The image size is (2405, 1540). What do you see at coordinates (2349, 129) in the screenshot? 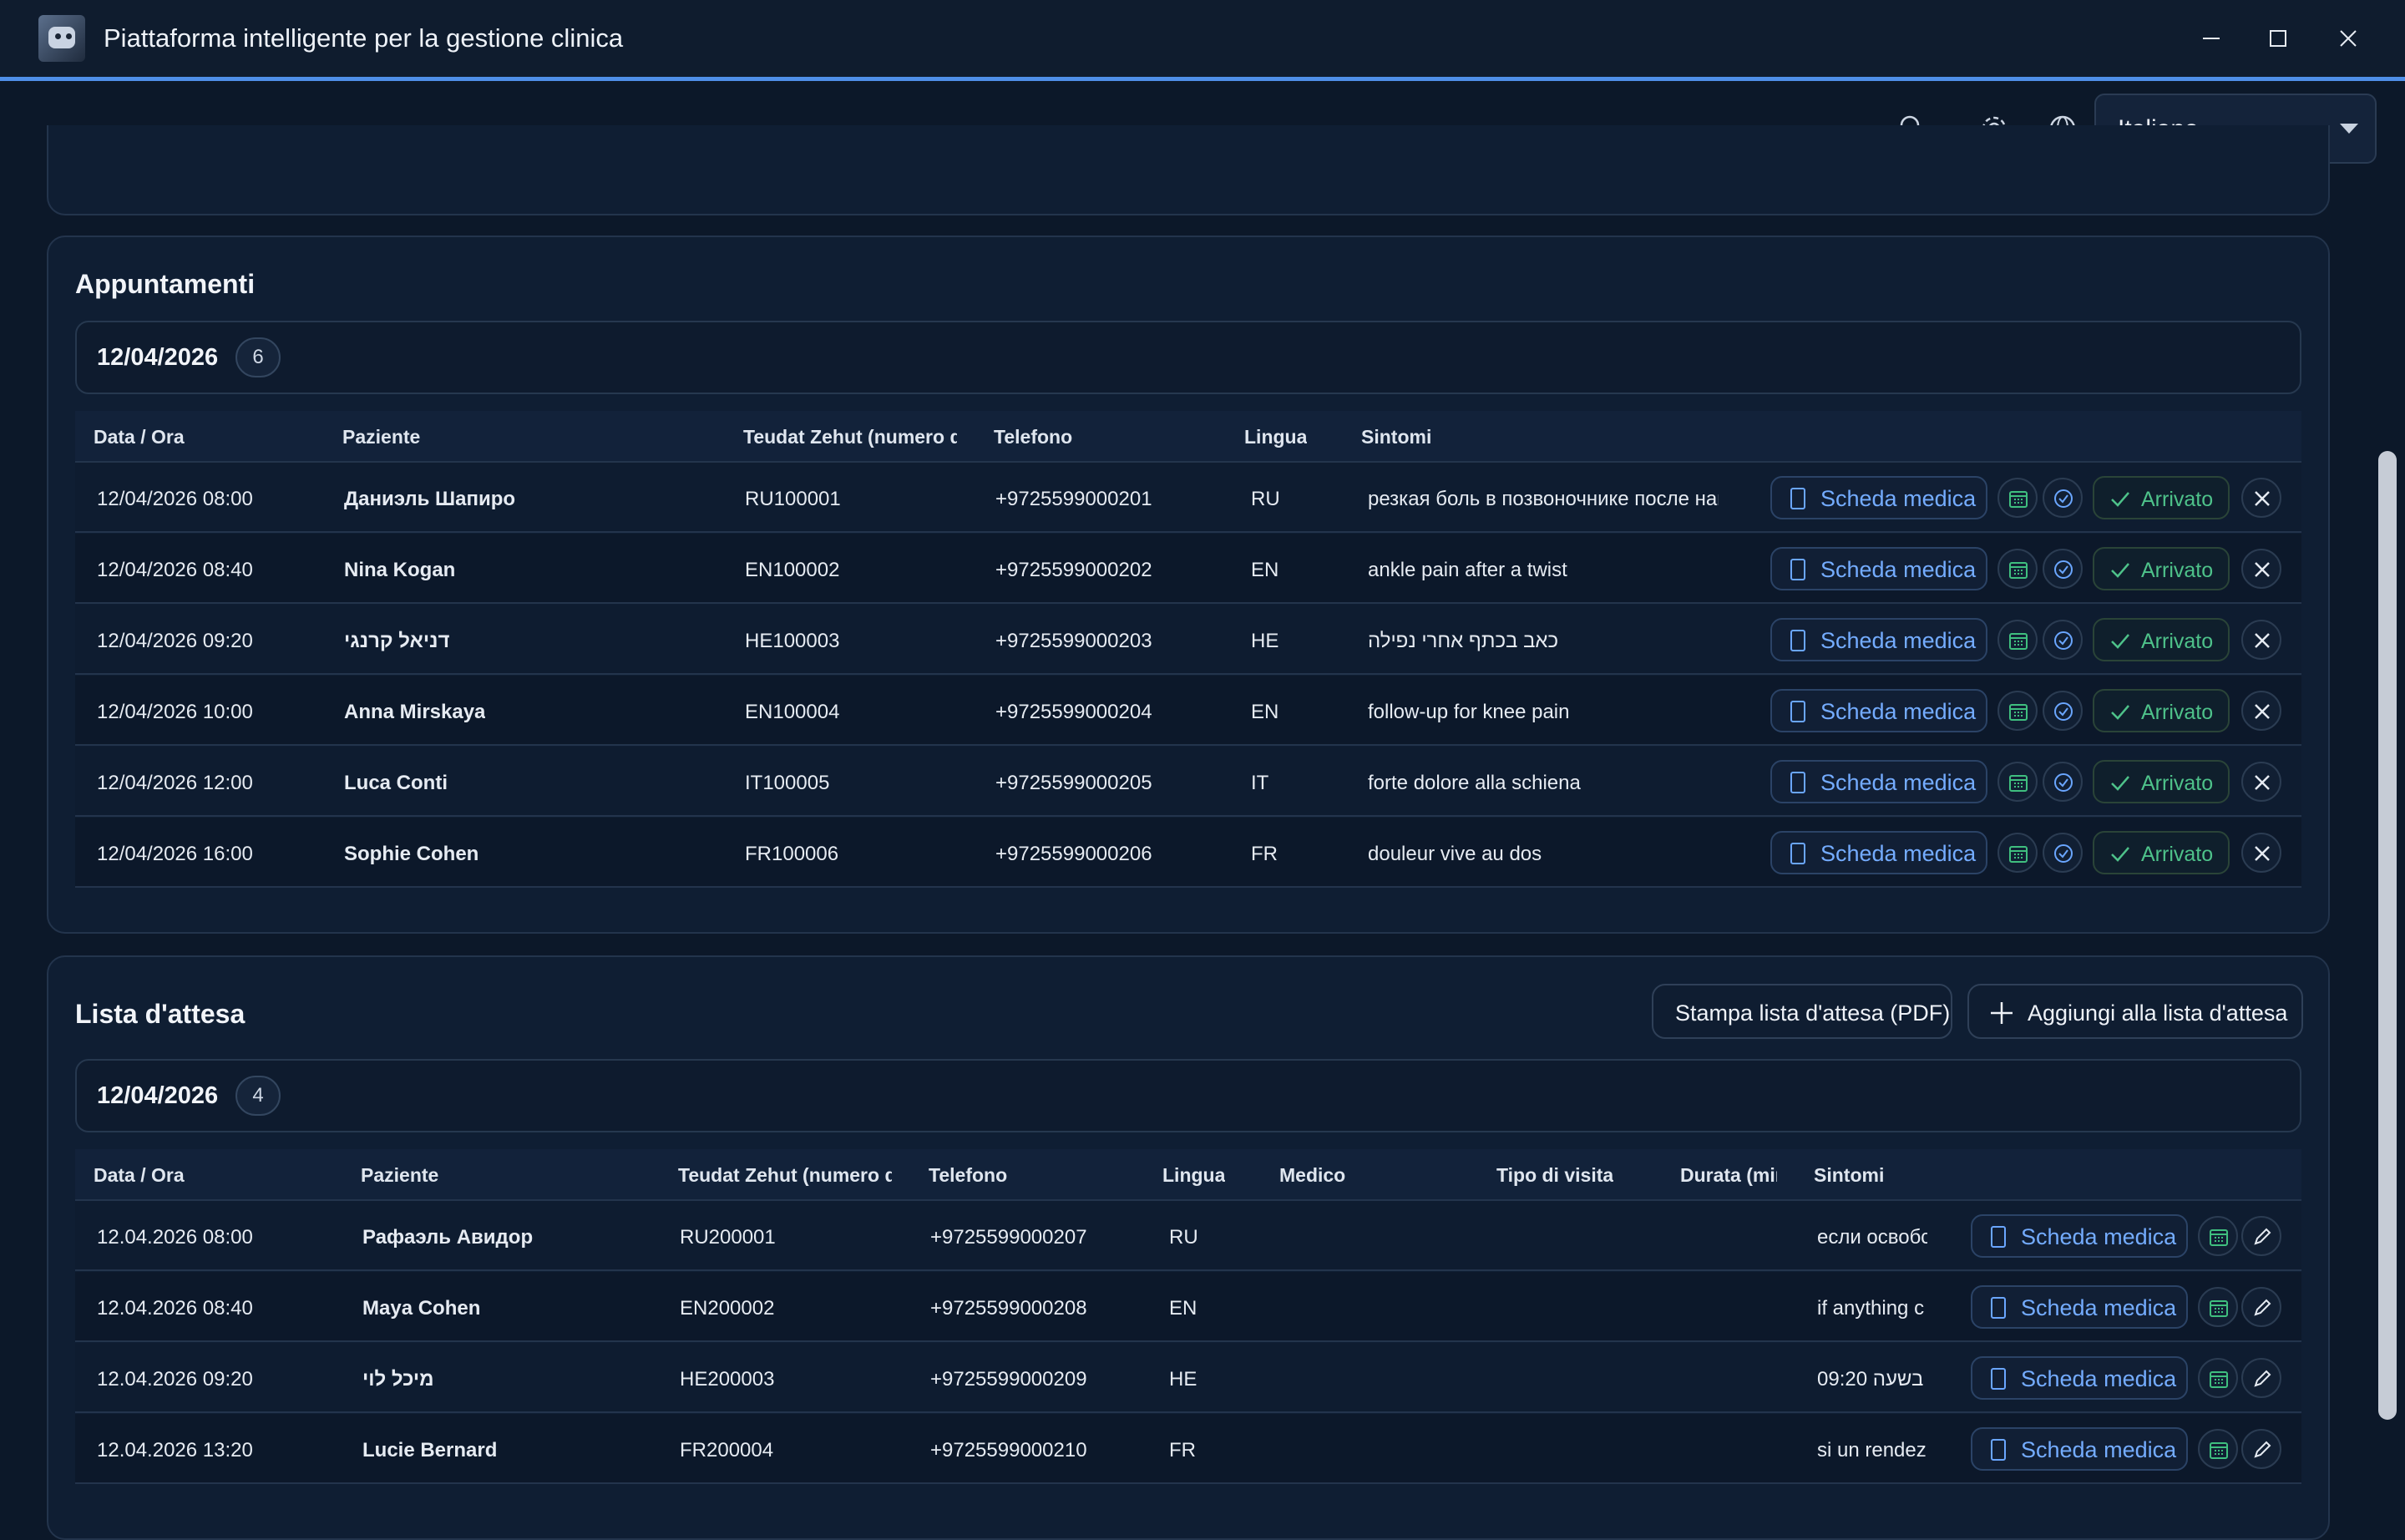
I see `chevron-down-icon` at bounding box center [2349, 129].